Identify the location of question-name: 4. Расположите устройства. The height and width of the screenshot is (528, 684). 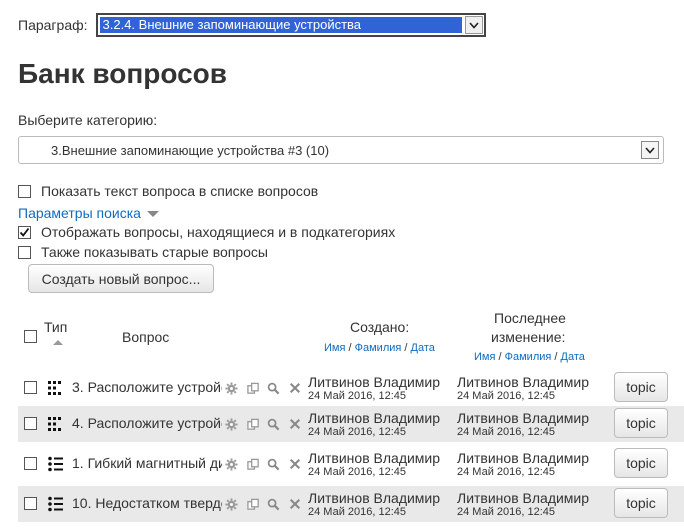
(147, 423).